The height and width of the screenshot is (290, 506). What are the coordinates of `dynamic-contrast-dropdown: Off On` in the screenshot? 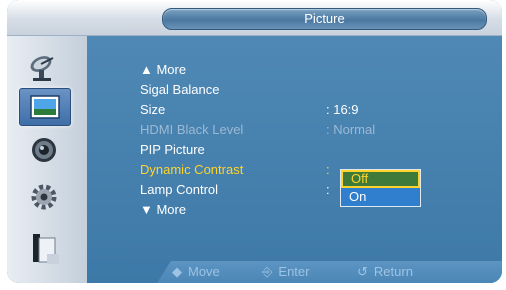 It's located at (380, 188).